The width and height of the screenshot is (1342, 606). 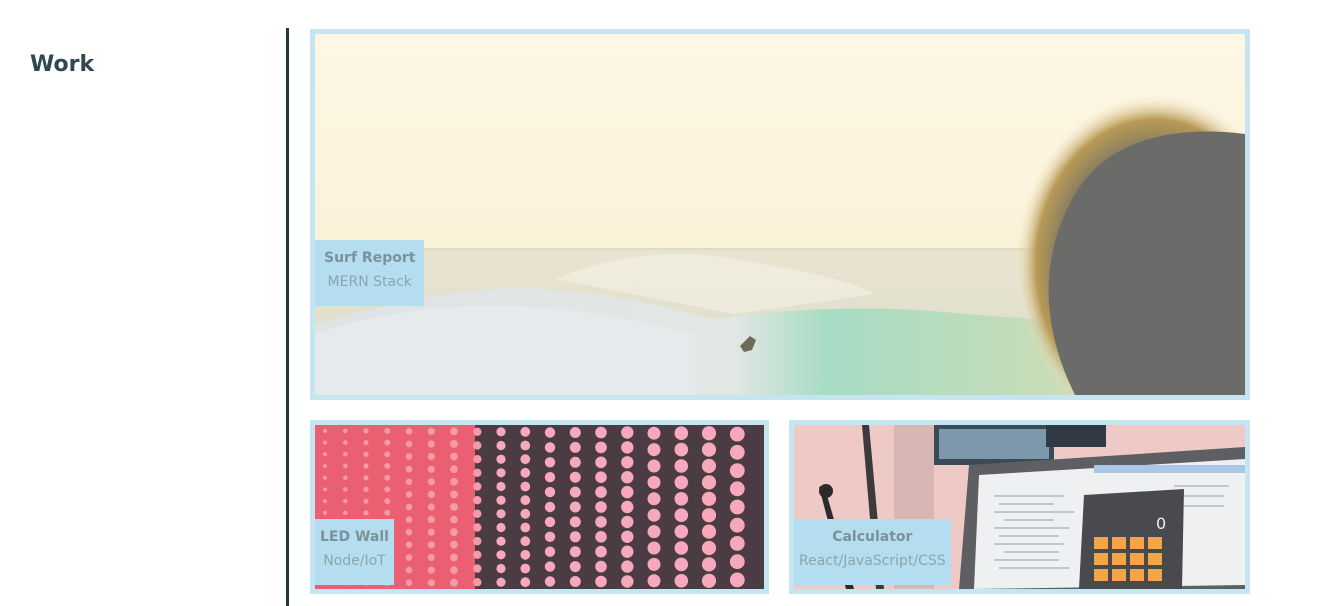 What do you see at coordinates (370, 273) in the screenshot?
I see `project-label-surf-report: Surf Report MERN Stack` at bounding box center [370, 273].